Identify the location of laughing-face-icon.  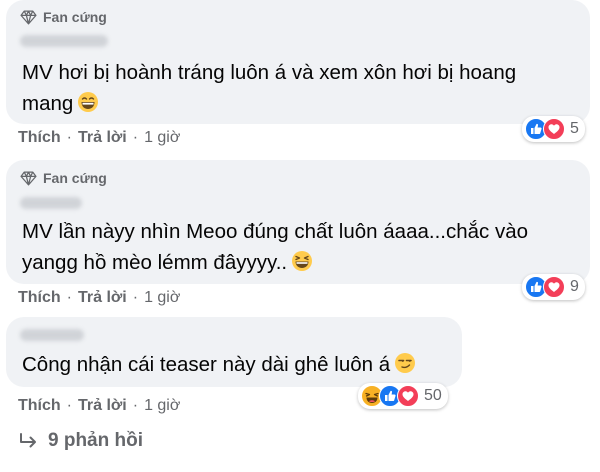
(302, 261).